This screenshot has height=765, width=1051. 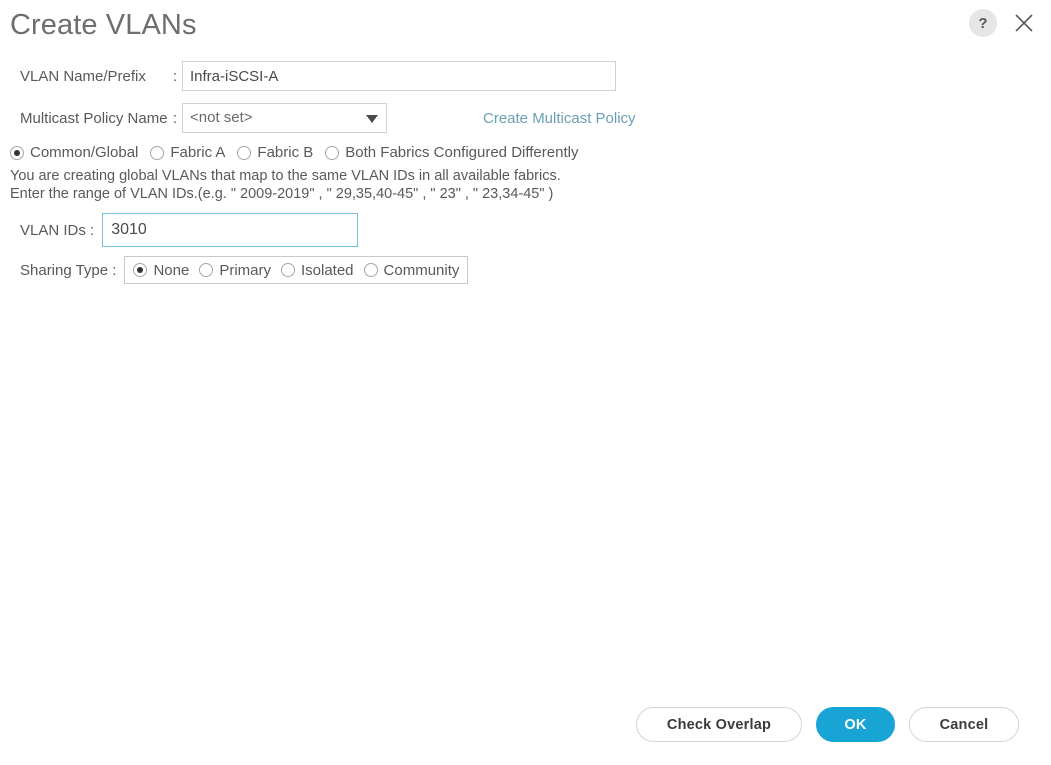 What do you see at coordinates (327, 270) in the screenshot?
I see `sharing-radio-label: Isolated` at bounding box center [327, 270].